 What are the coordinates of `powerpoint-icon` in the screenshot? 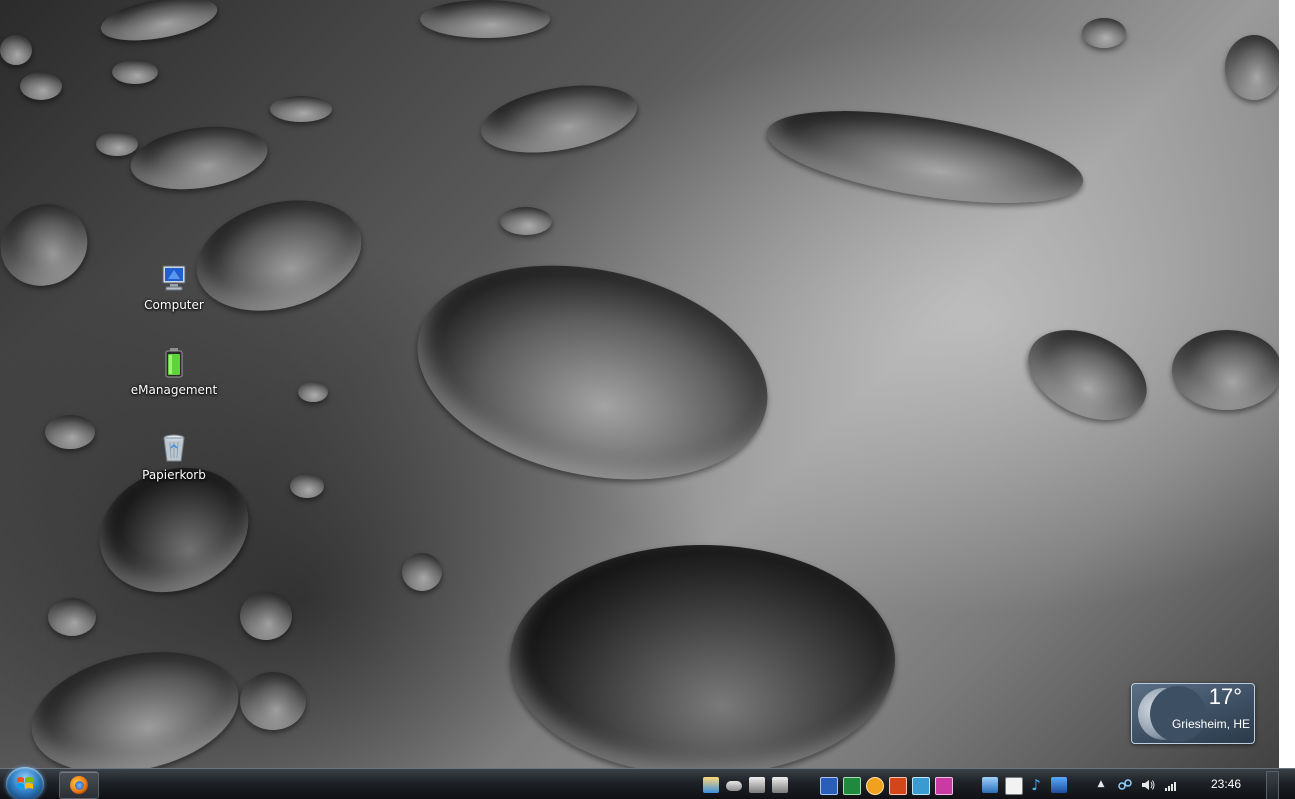 It's located at (898, 786).